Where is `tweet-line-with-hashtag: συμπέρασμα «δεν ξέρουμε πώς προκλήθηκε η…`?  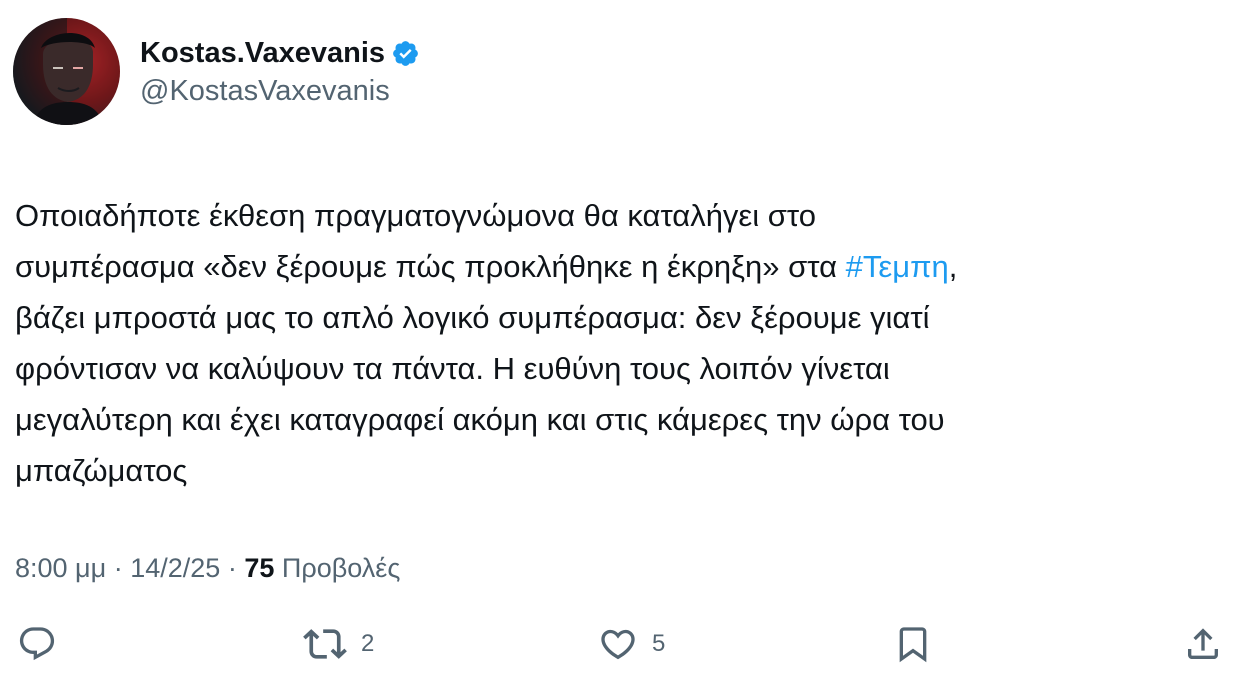 tweet-line-with-hashtag: συμπέρασμα «δεν ξέρουμε πώς προκλήθηκε η… is located at coordinates (615, 266).